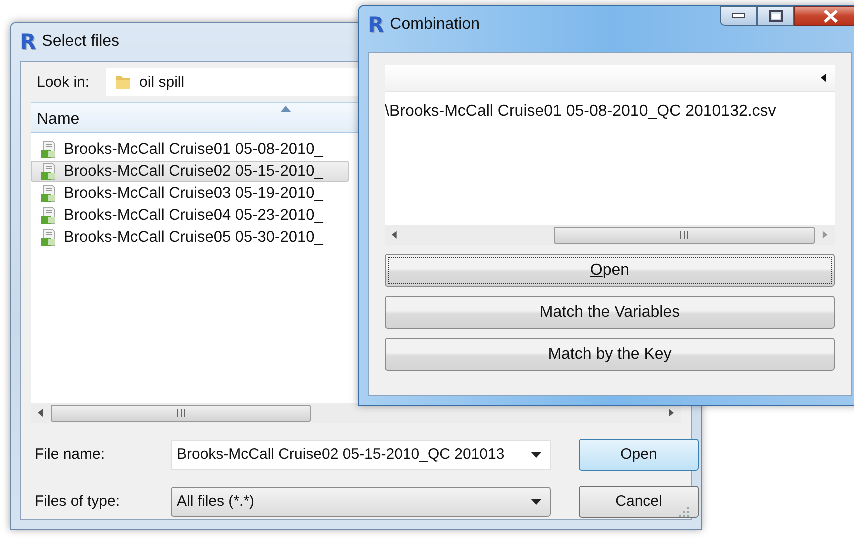  Describe the element at coordinates (190, 171) in the screenshot. I see `file-row: Brooks-McCall Cruise02 05-15-2010_` at that location.